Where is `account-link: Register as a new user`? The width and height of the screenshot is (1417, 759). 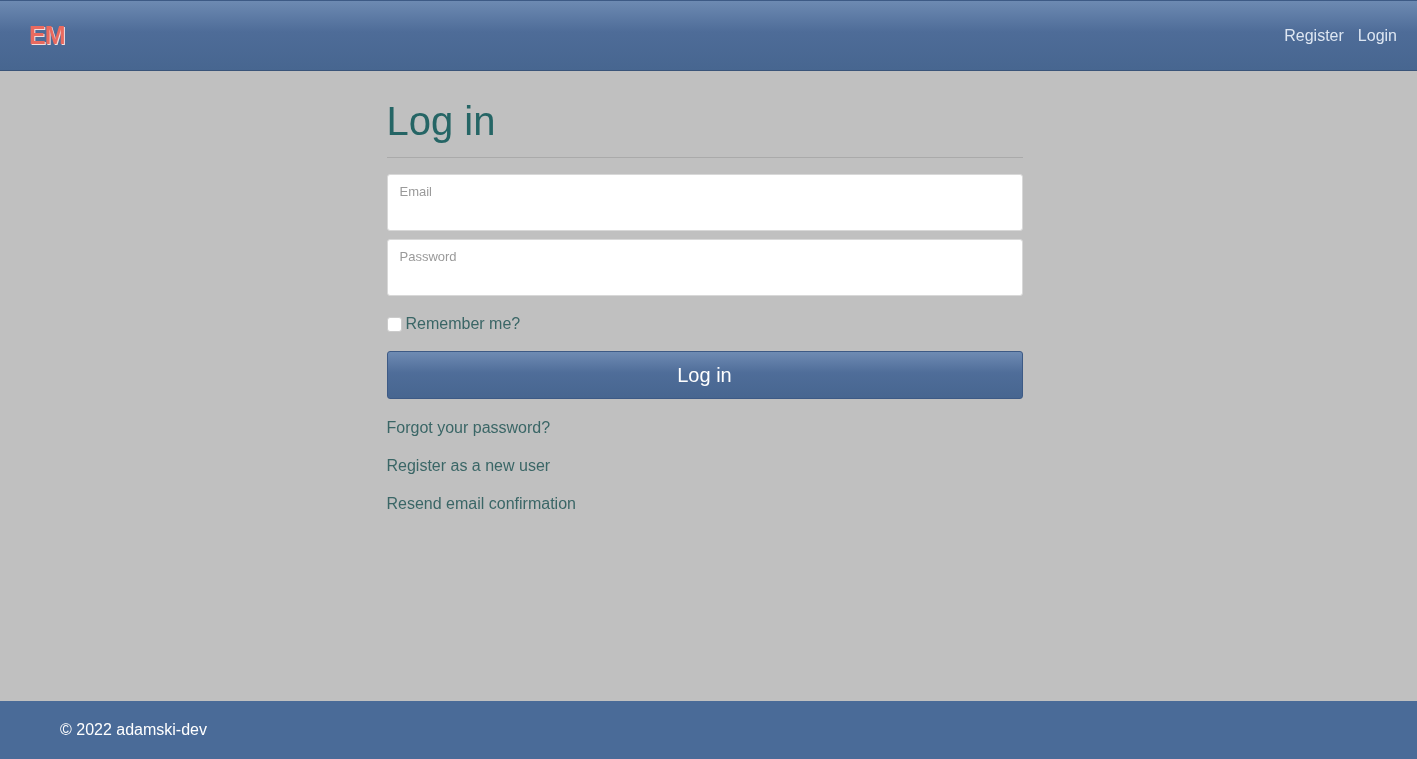
account-link: Register as a new user is located at coordinates (468, 466).